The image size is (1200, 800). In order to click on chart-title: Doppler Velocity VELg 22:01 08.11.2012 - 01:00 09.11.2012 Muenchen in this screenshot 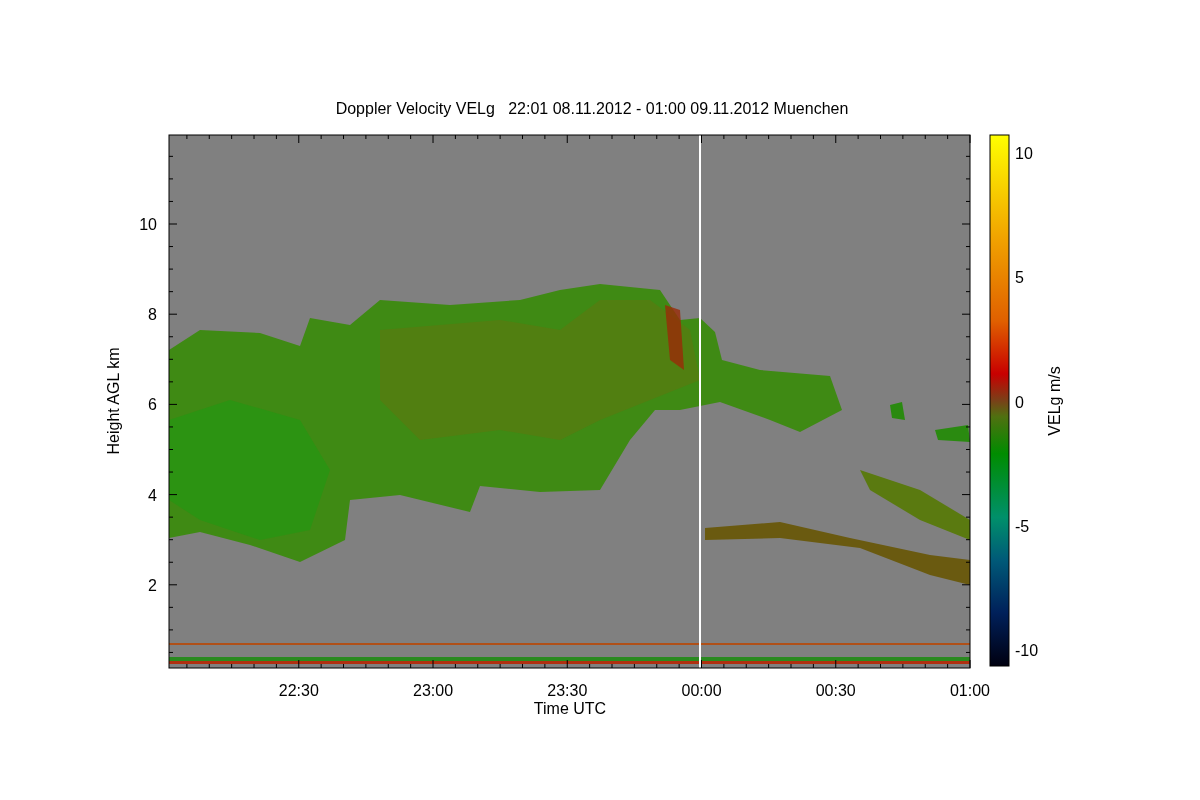, I will do `click(592, 108)`.